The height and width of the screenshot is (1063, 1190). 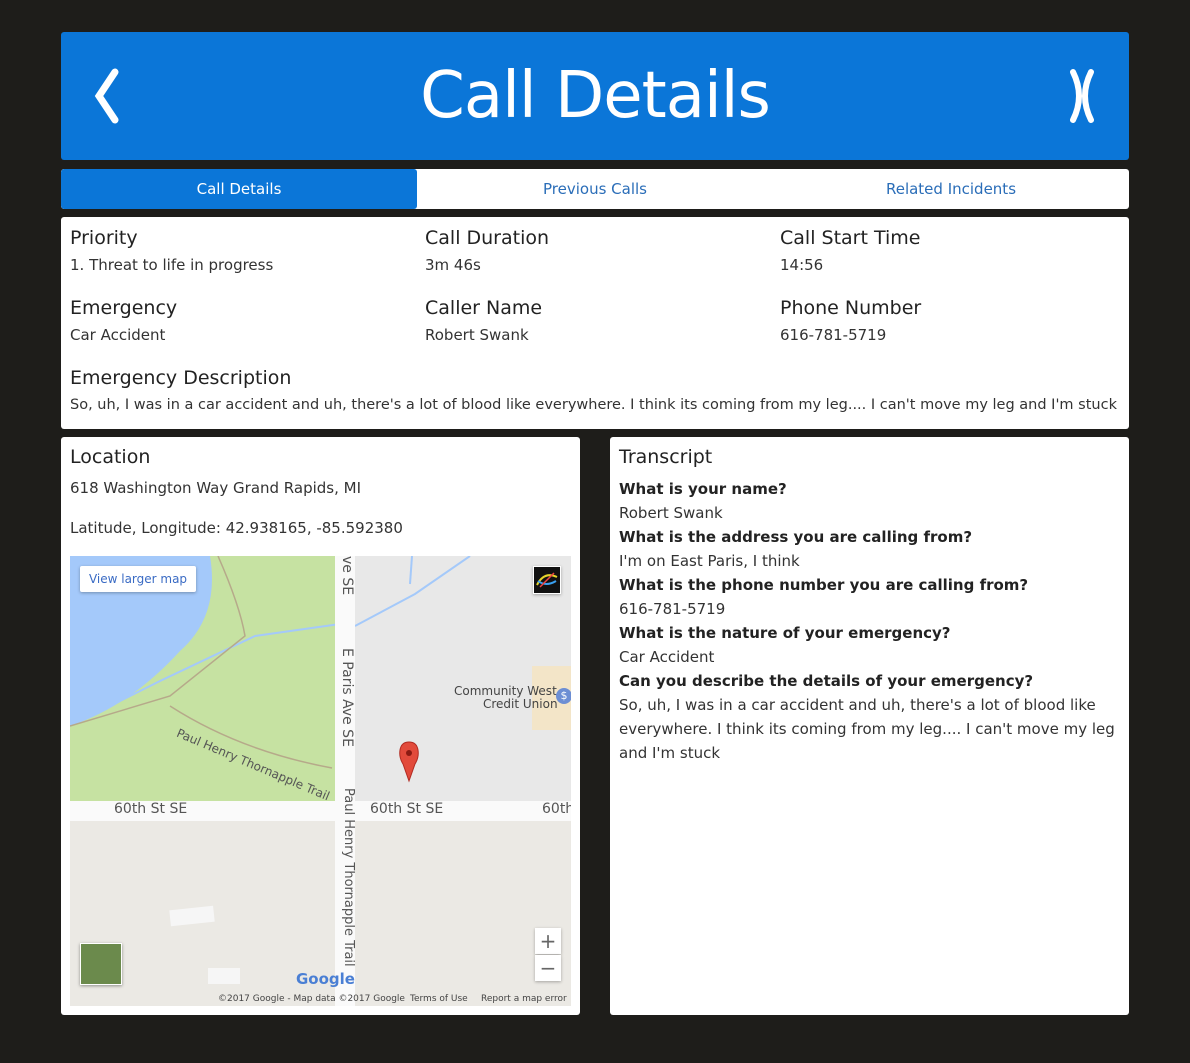 What do you see at coordinates (563, 696) in the screenshot?
I see `bank-icon: $` at bounding box center [563, 696].